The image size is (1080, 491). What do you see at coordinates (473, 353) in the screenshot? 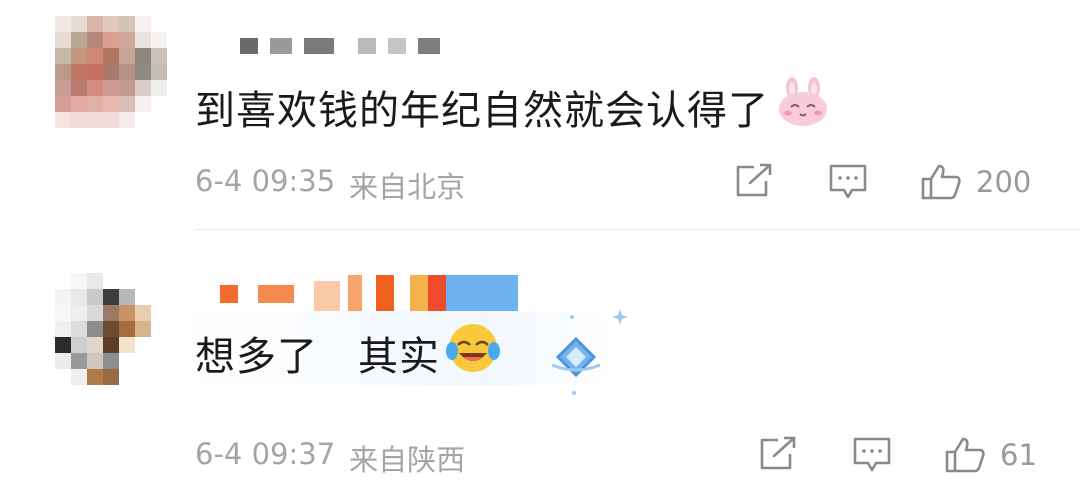
I see `laughing-crying-emoji-icon` at bounding box center [473, 353].